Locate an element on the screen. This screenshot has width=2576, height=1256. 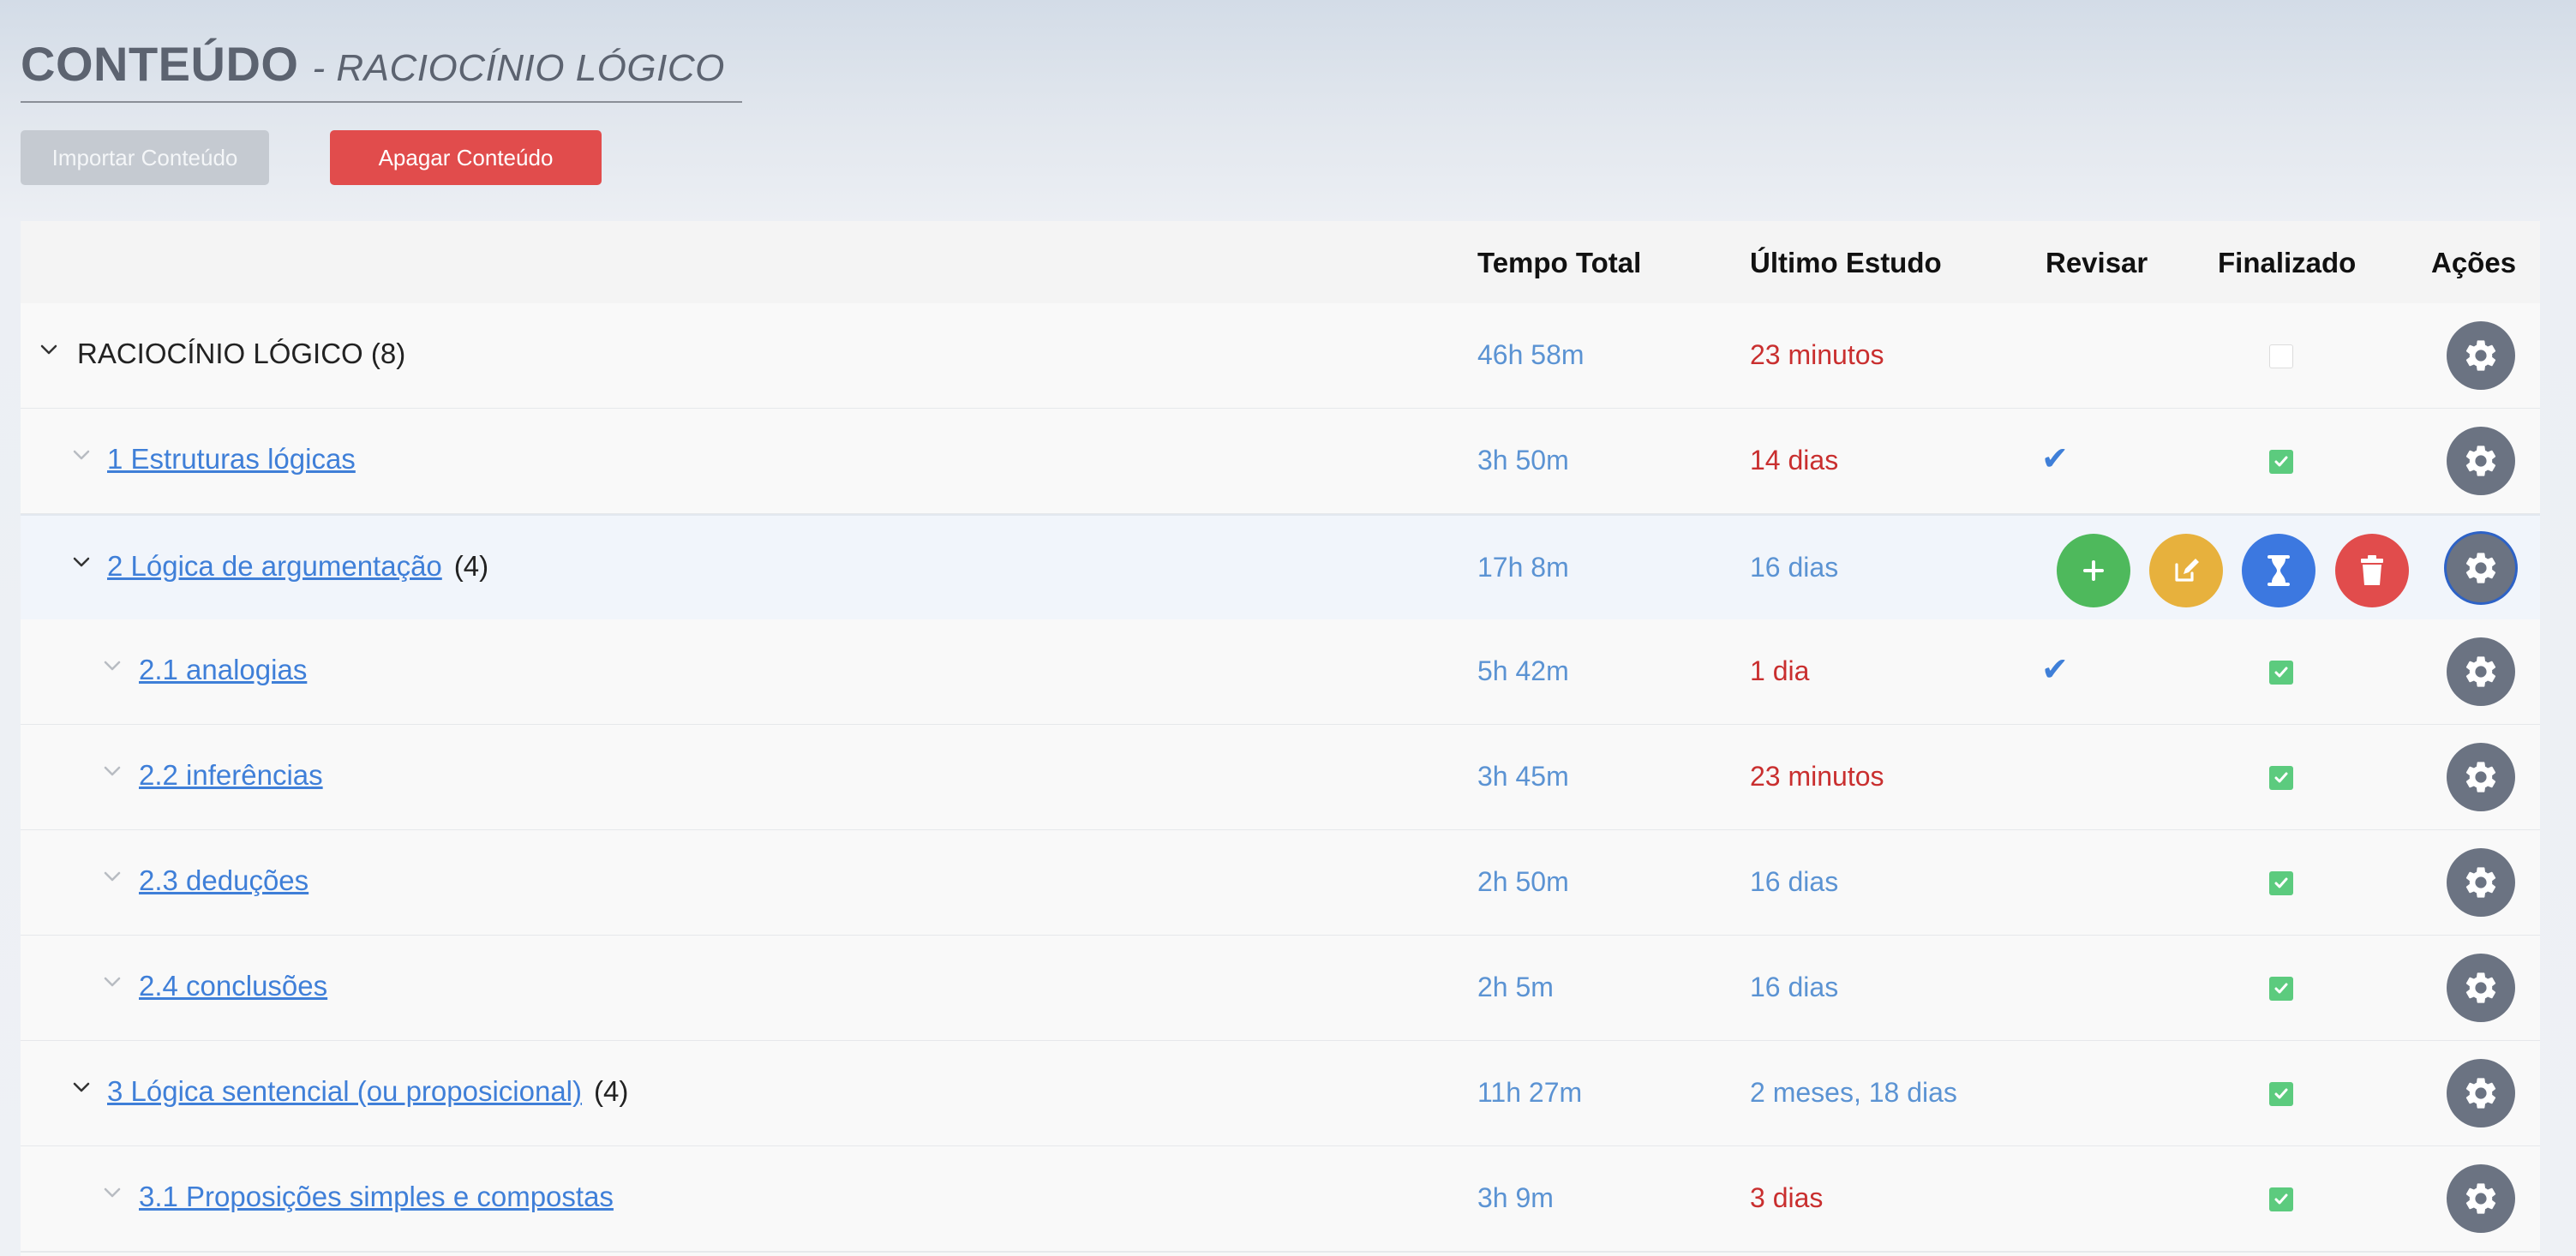
row-name: 2.3 deduções is located at coordinates (224, 880).